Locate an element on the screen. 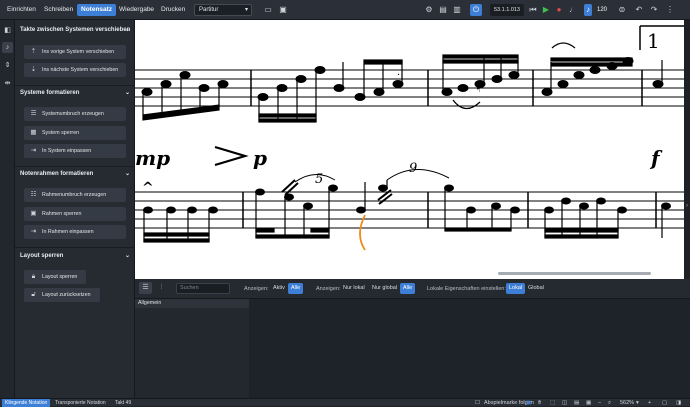 This screenshot has width=690, height=407. filter-alle-2: Alle is located at coordinates (408, 288).